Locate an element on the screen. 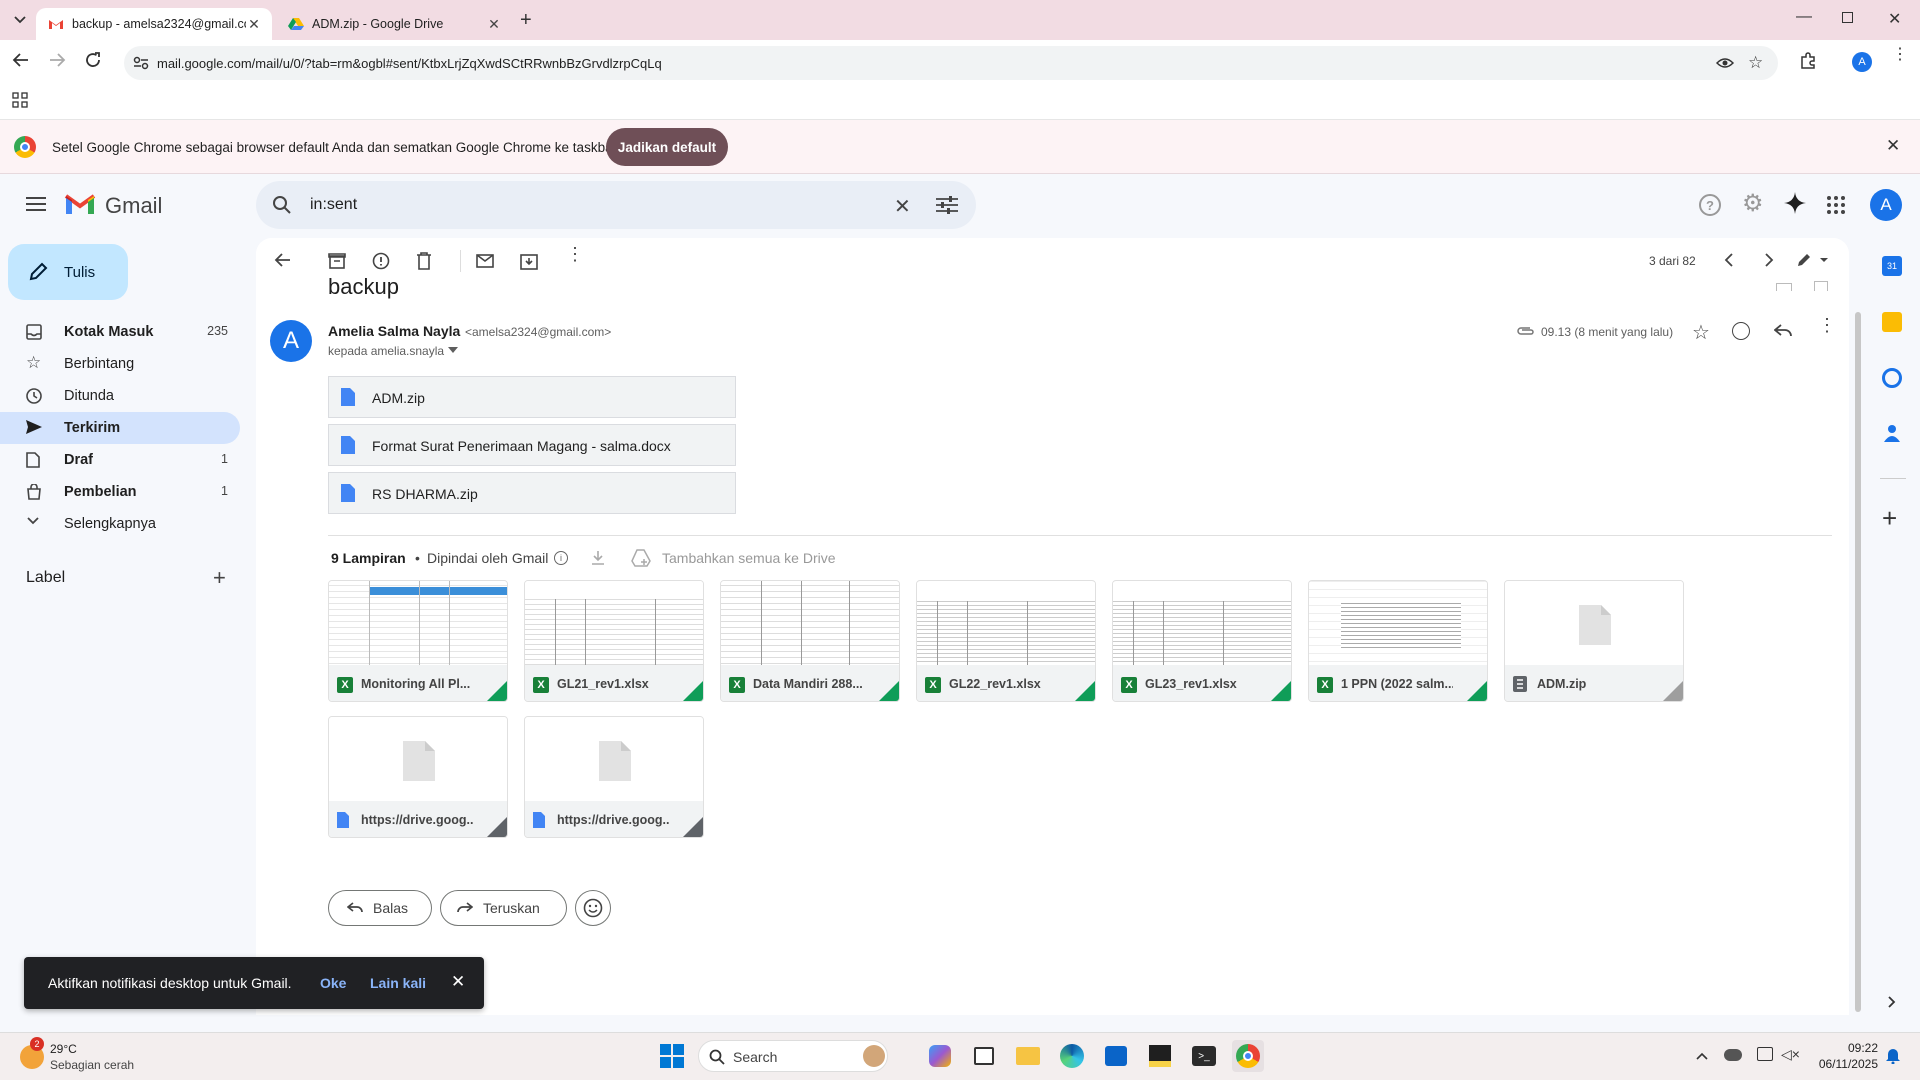  bookmark-star-icon: ☆ is located at coordinates (1755, 63).